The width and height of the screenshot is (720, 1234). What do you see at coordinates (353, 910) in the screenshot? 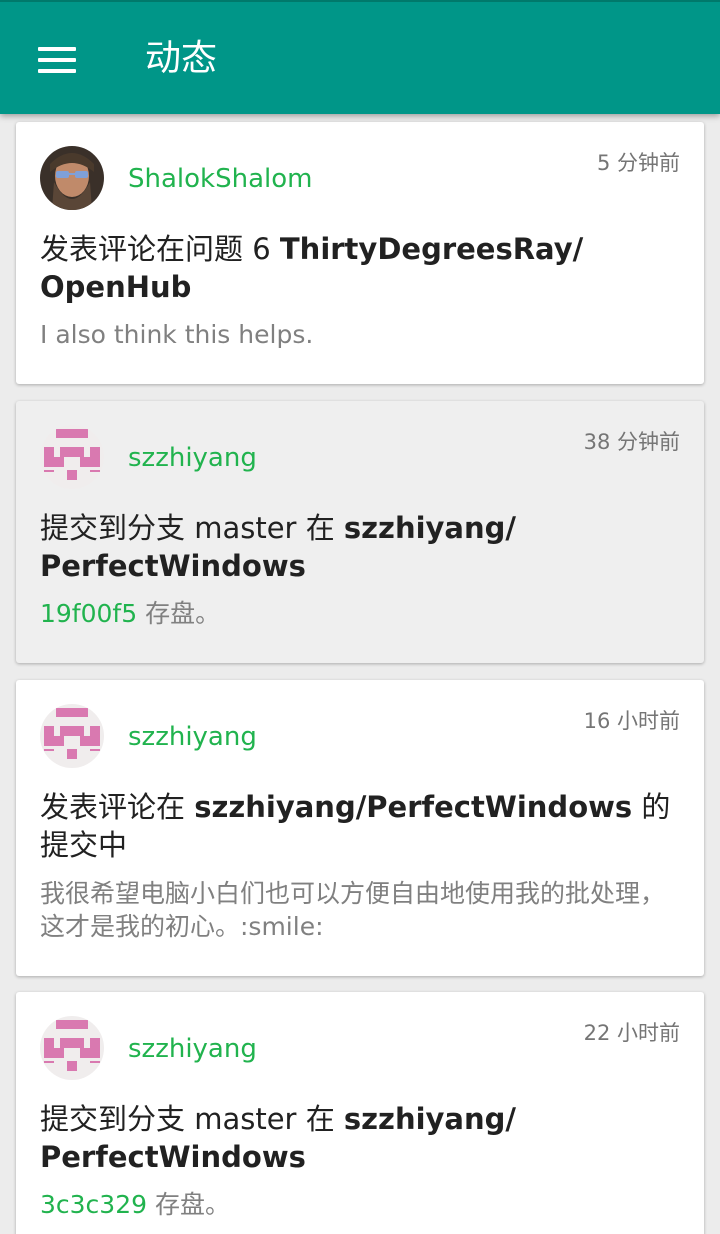
I see `activity-body: 我很希望电脑小白们也可以方便自由地使用我的批处理，这才是我的初心。:smile:` at bounding box center [353, 910].